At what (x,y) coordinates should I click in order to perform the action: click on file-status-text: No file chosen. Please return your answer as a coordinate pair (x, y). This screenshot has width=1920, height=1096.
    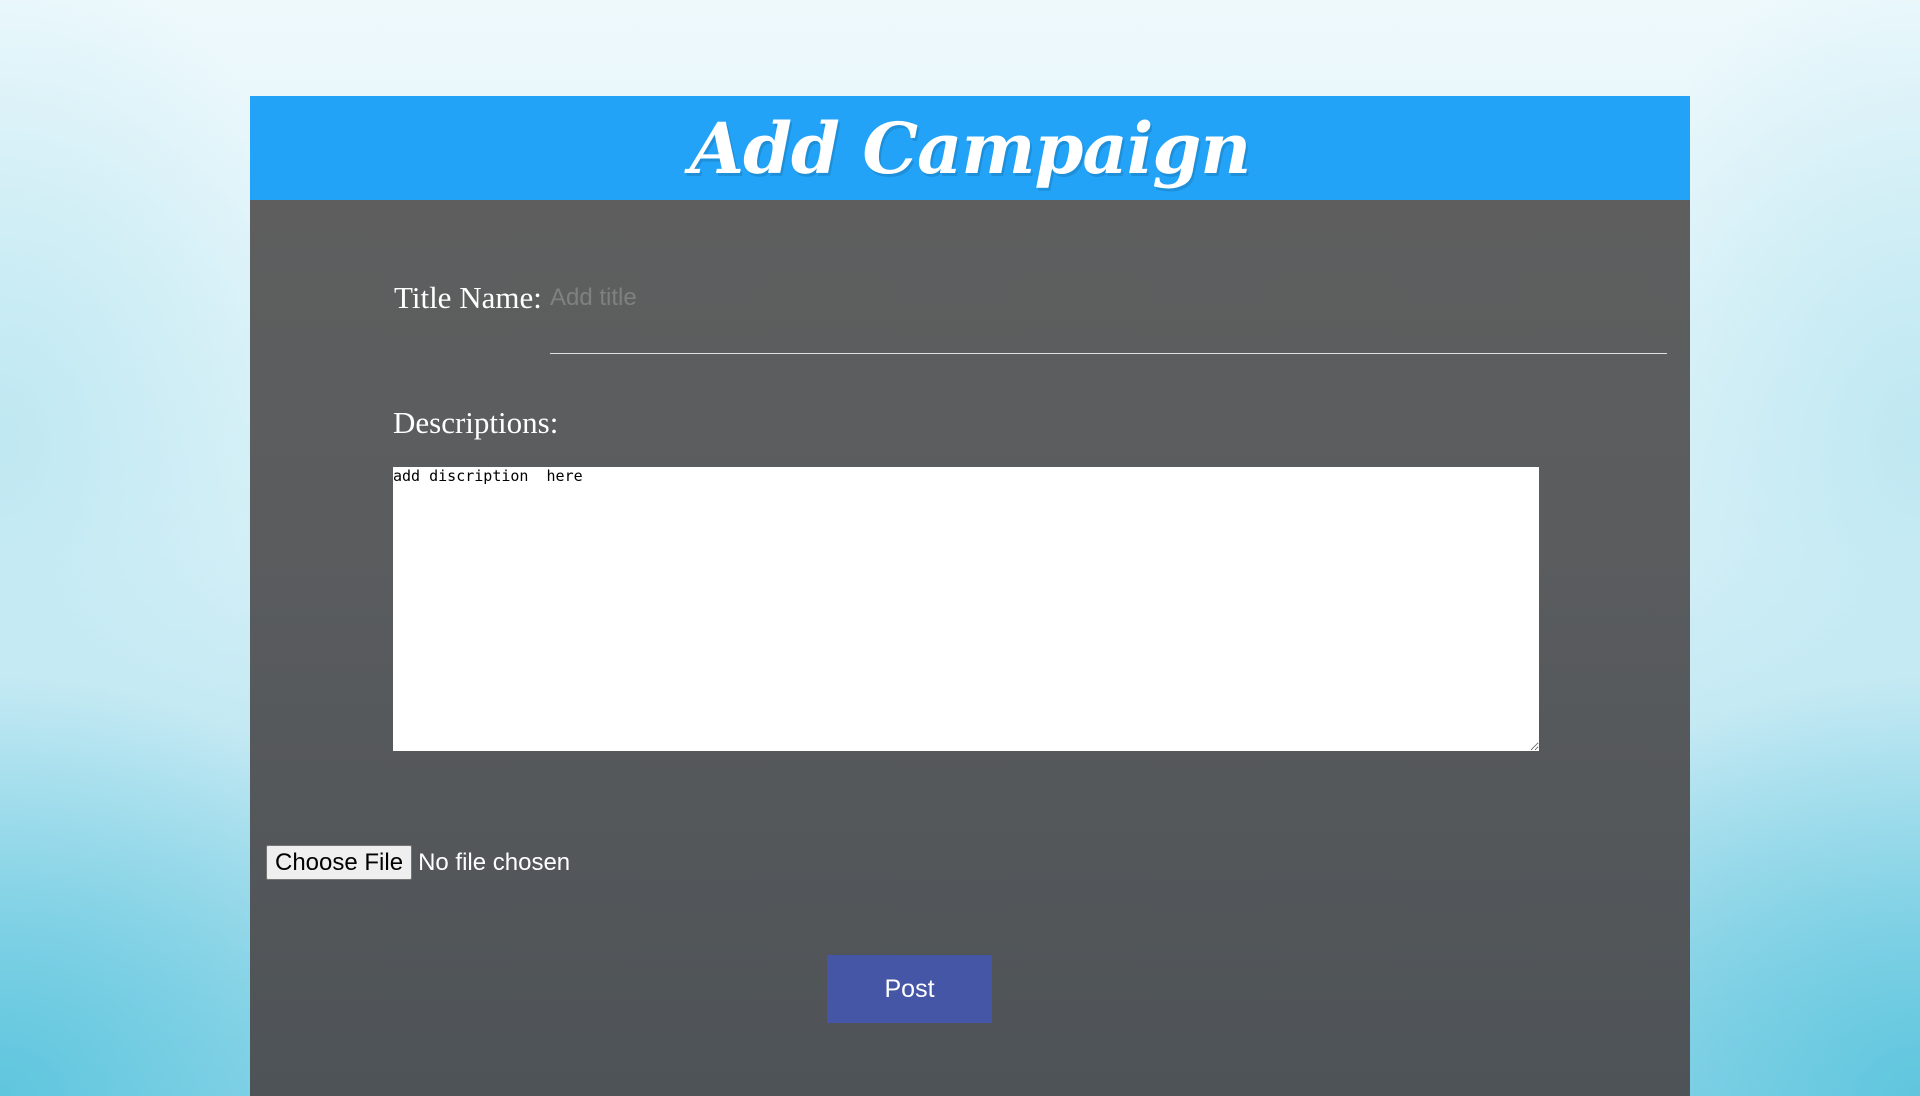
    Looking at the image, I should click on (494, 862).